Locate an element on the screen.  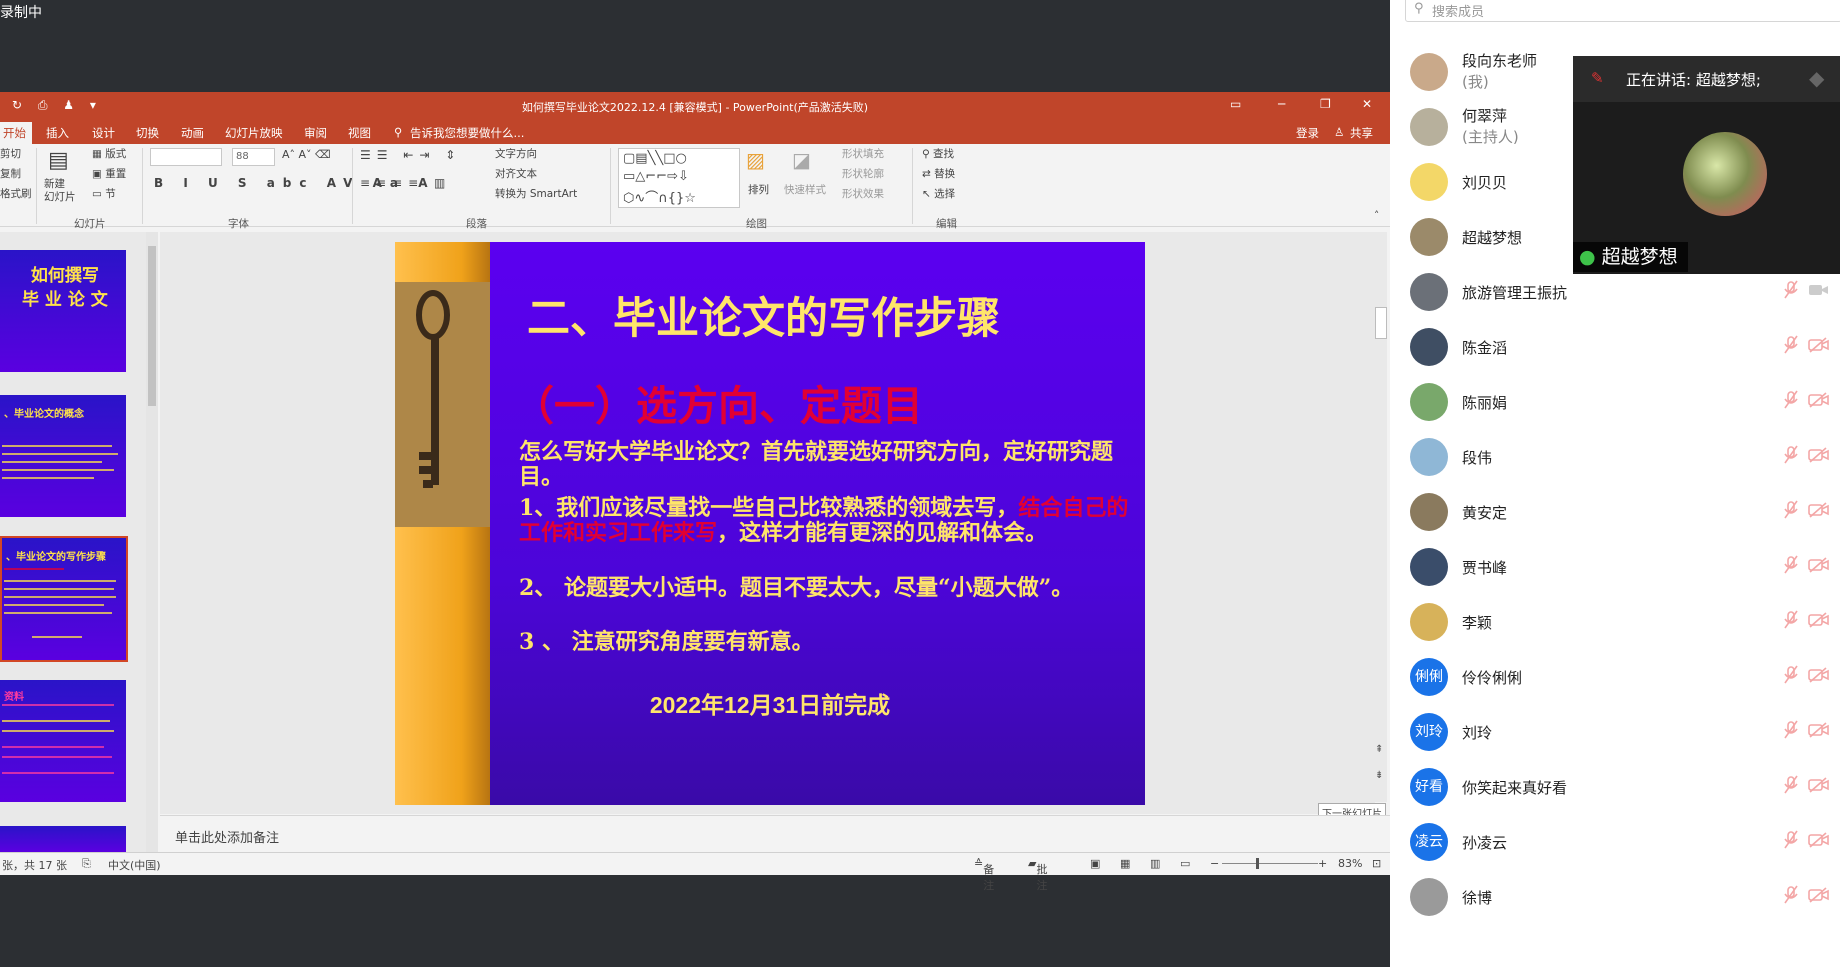
member-row: 刘玲 刘玲 is located at coordinates (1625, 732).